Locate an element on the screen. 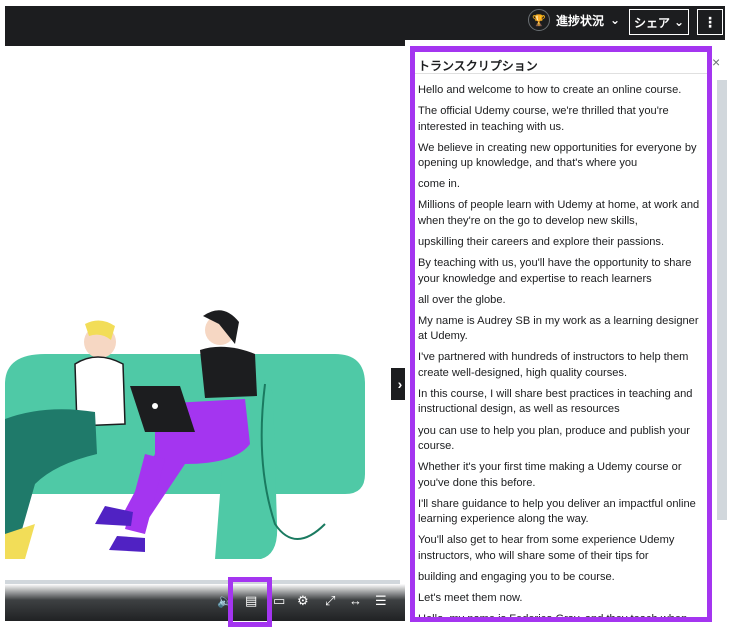 This screenshot has width=730, height=629. progress-label: 進捗状況 is located at coordinates (580, 20).